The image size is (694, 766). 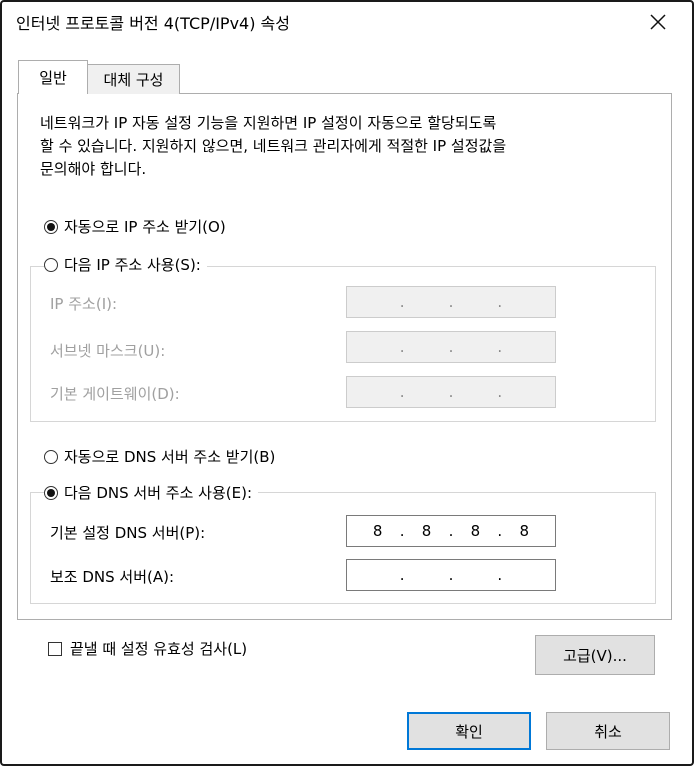 I want to click on ip-address-label: IP 주소(I):, so click(x=84, y=304).